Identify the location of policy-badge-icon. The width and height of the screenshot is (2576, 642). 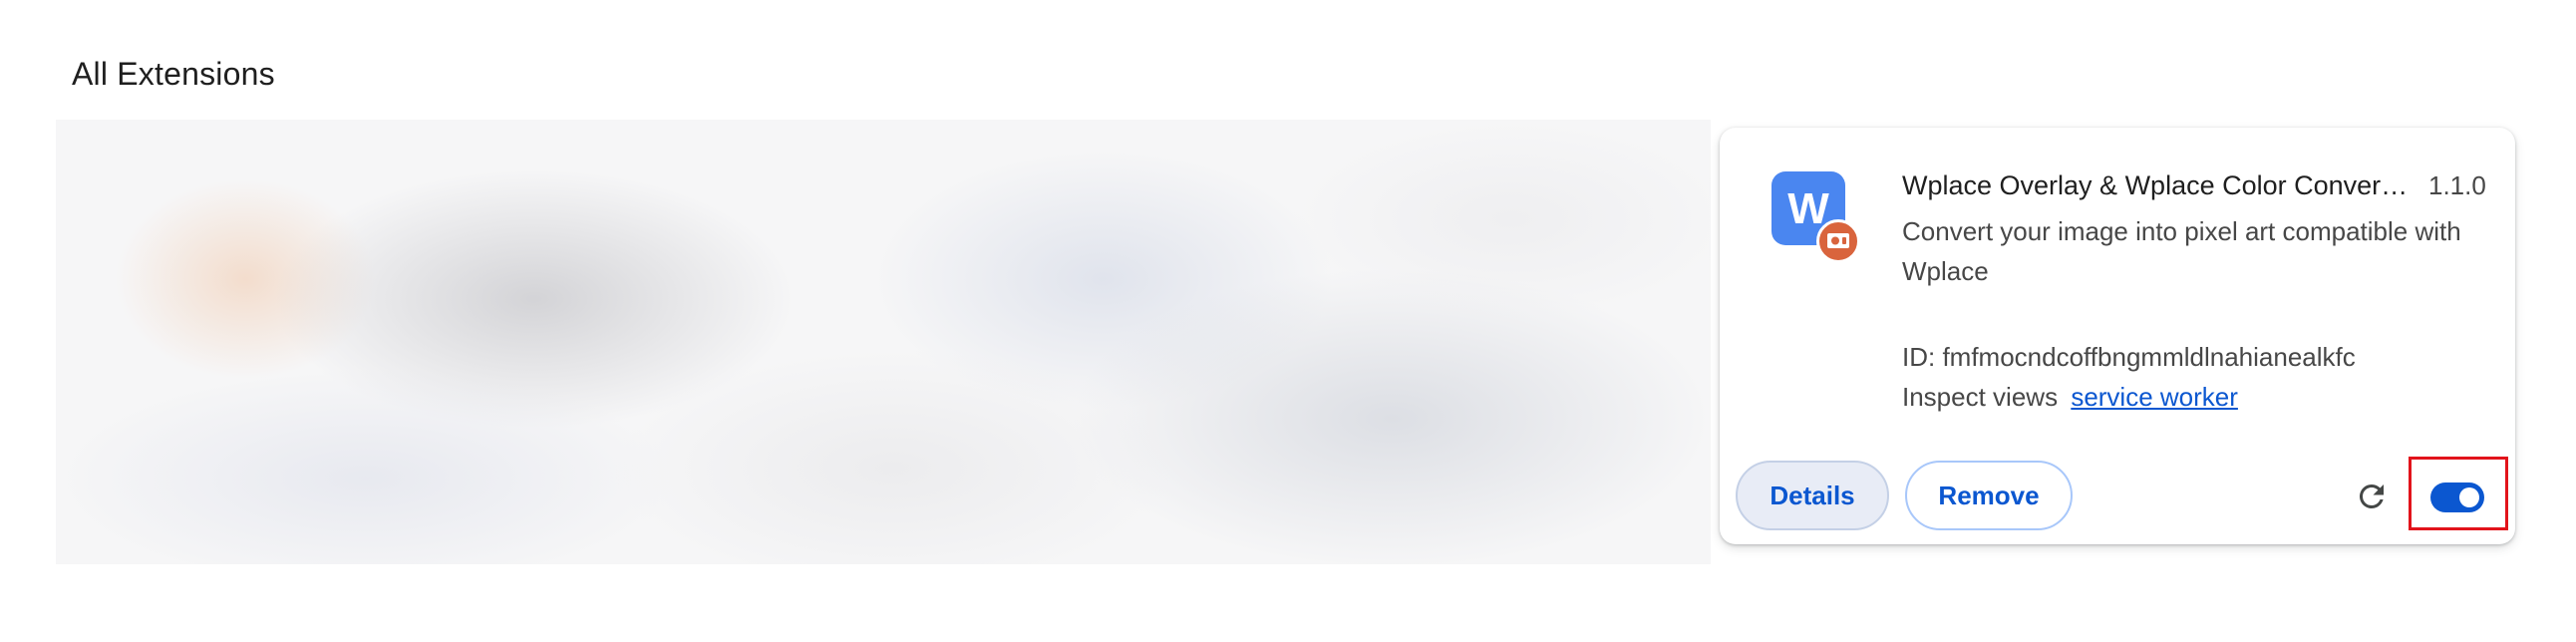
(1838, 241).